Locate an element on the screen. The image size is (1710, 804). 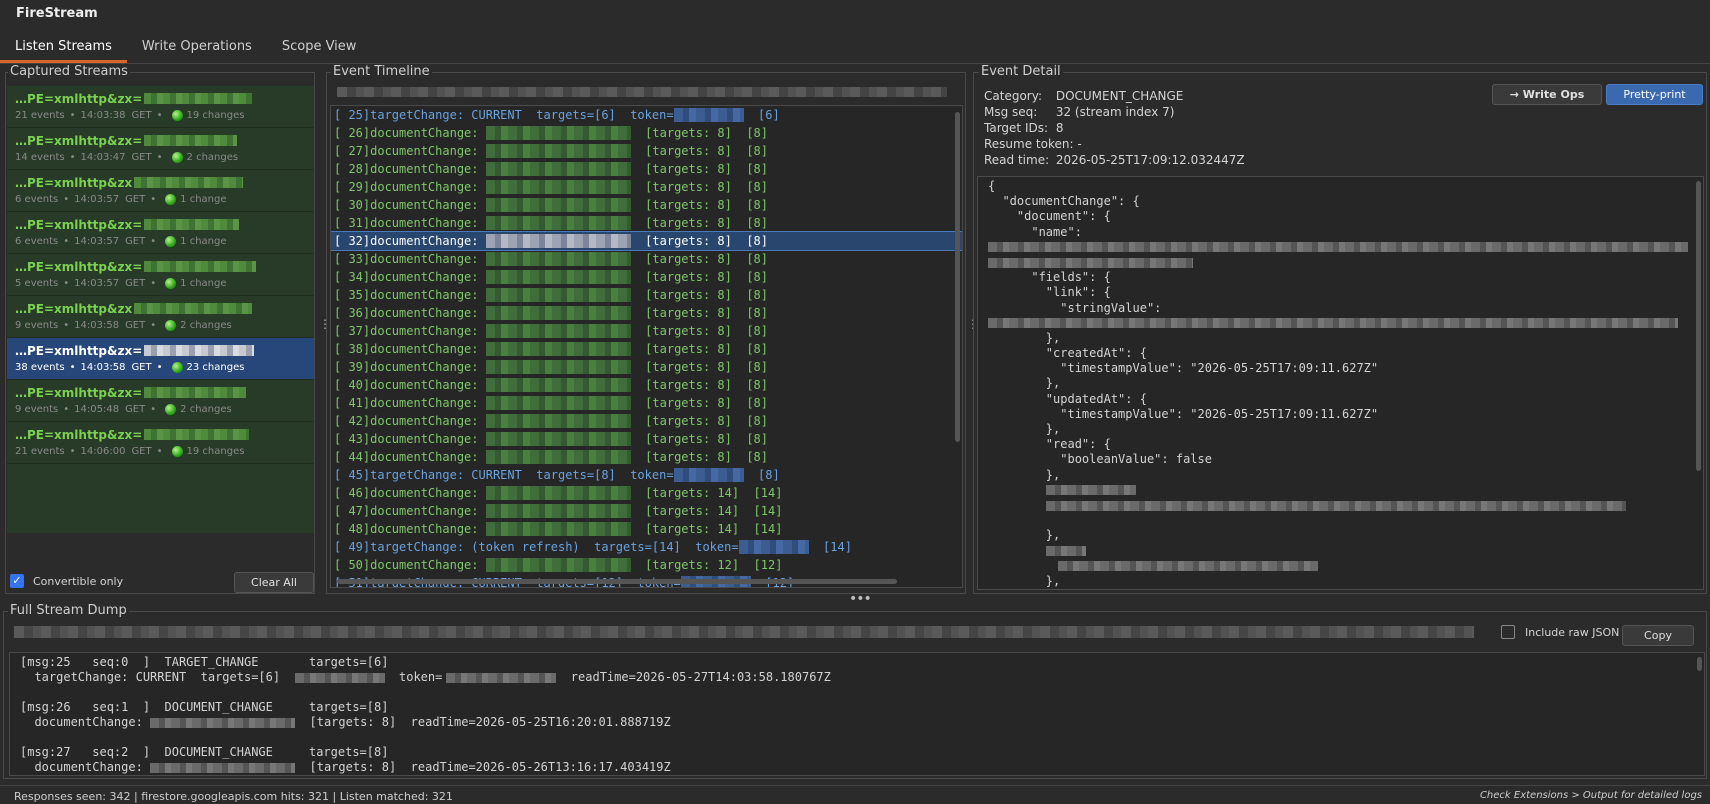
json-vertical-scrollbar is located at coordinates (1698, 326).